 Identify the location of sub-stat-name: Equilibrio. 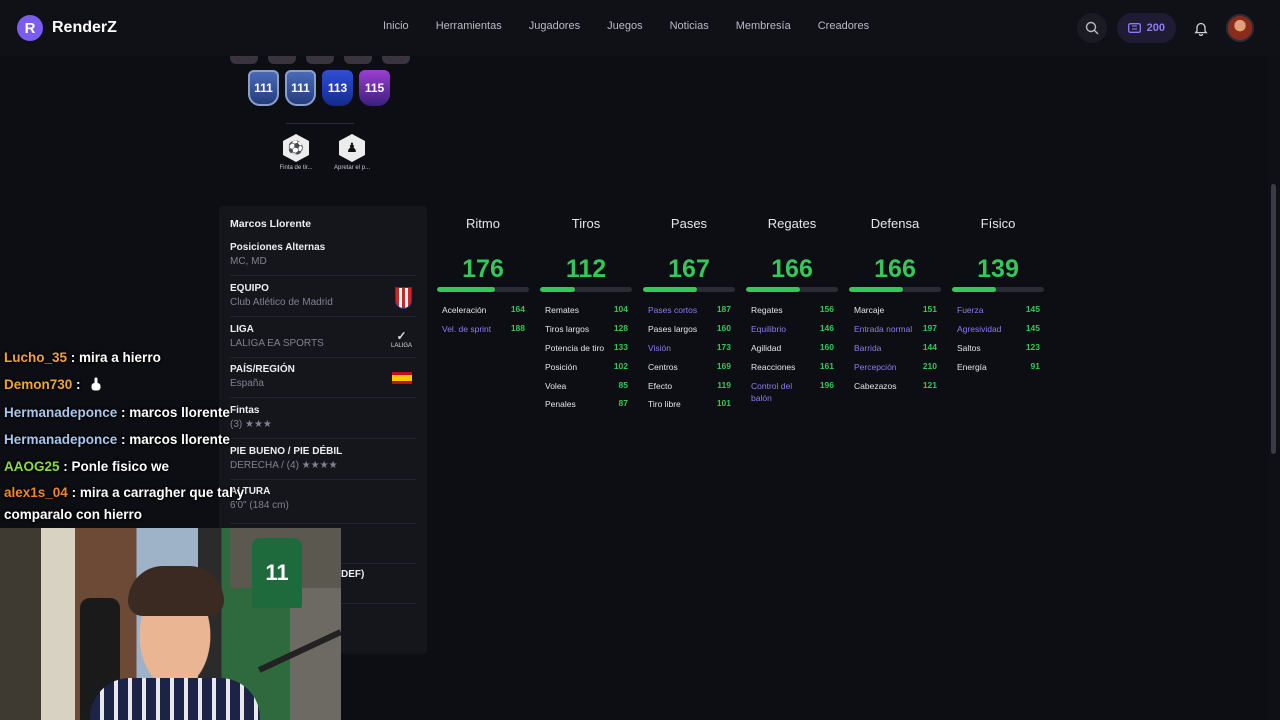
(768, 328).